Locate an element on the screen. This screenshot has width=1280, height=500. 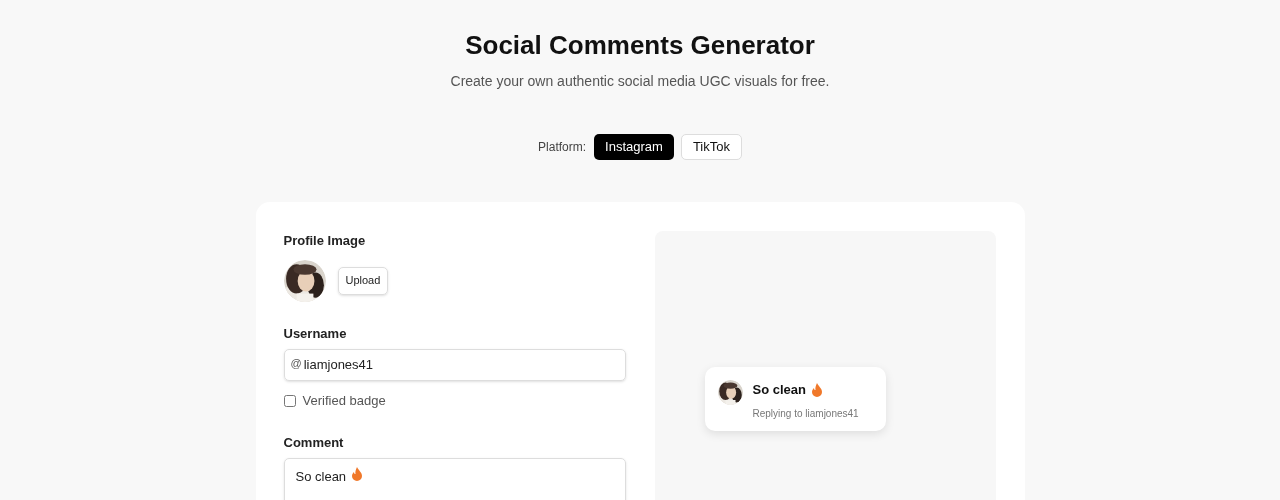
platform-tab: TikTok is located at coordinates (711, 147).